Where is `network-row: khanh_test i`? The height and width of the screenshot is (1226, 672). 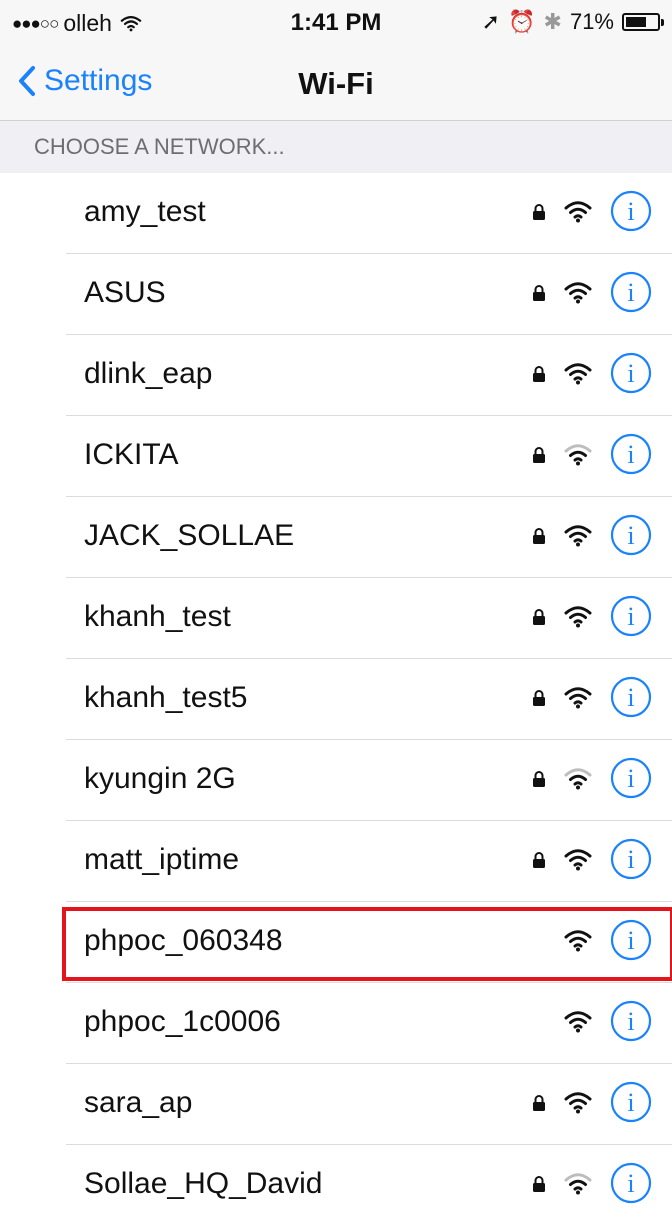 network-row: khanh_test i is located at coordinates (336, 618).